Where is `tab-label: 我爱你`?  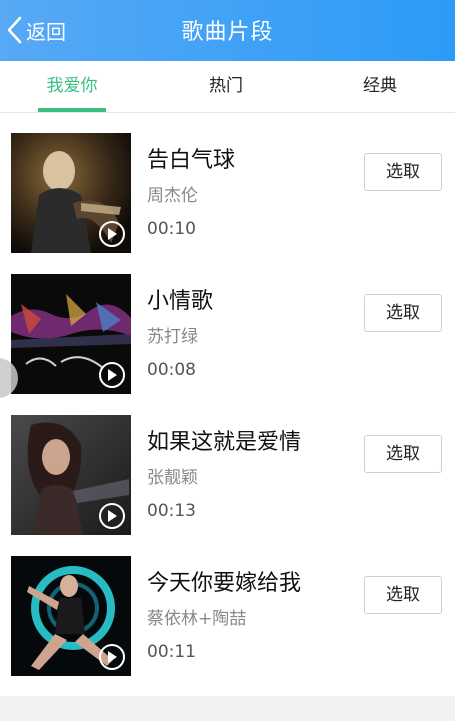 tab-label: 我爱你 is located at coordinates (72, 86).